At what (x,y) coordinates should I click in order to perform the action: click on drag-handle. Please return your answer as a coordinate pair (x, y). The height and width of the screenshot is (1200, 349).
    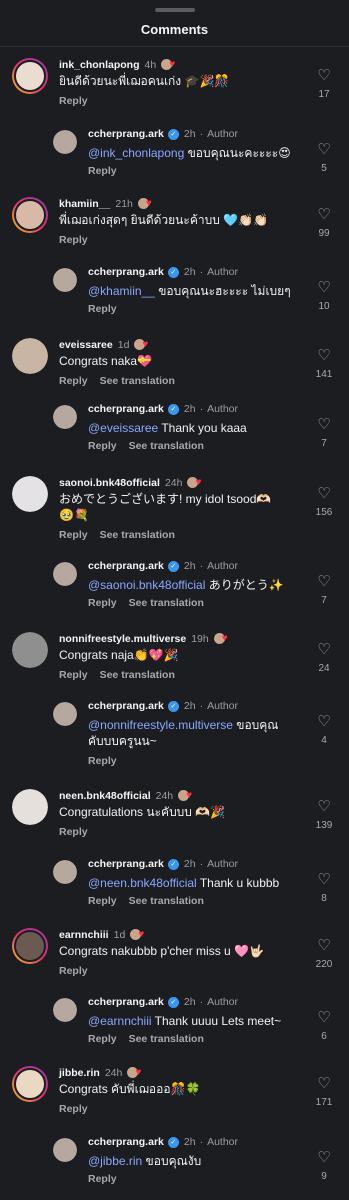
    Looking at the image, I should click on (175, 10).